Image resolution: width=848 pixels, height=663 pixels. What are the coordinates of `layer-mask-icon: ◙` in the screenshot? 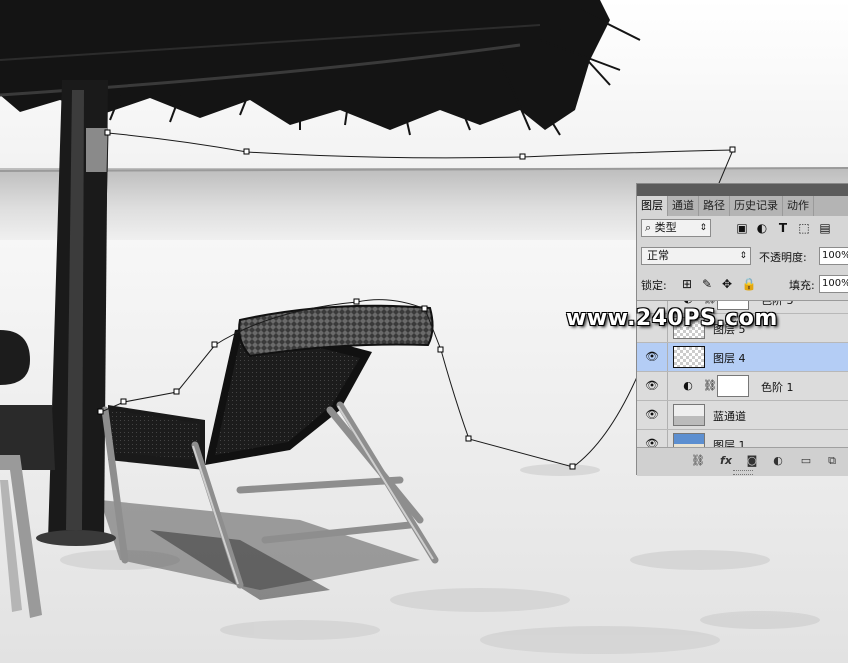 It's located at (752, 461).